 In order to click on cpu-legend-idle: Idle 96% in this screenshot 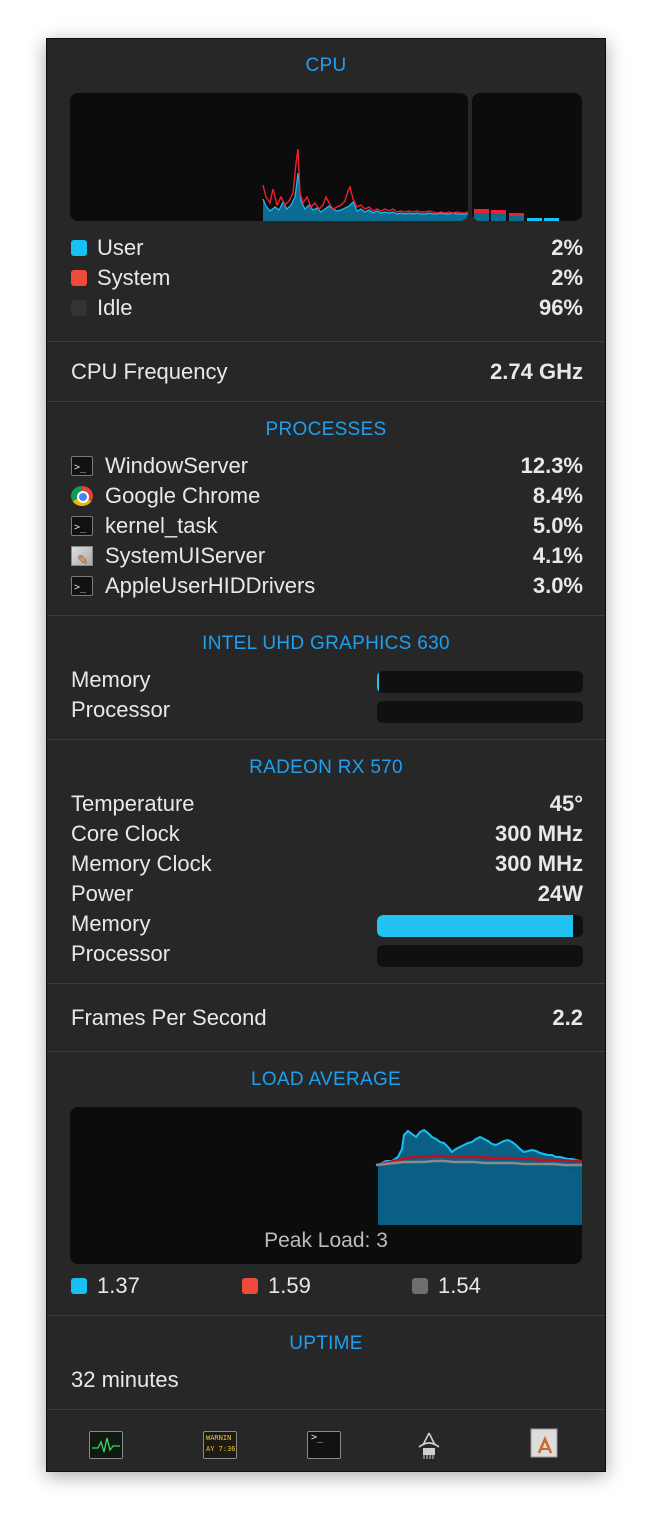, I will do `click(327, 308)`.